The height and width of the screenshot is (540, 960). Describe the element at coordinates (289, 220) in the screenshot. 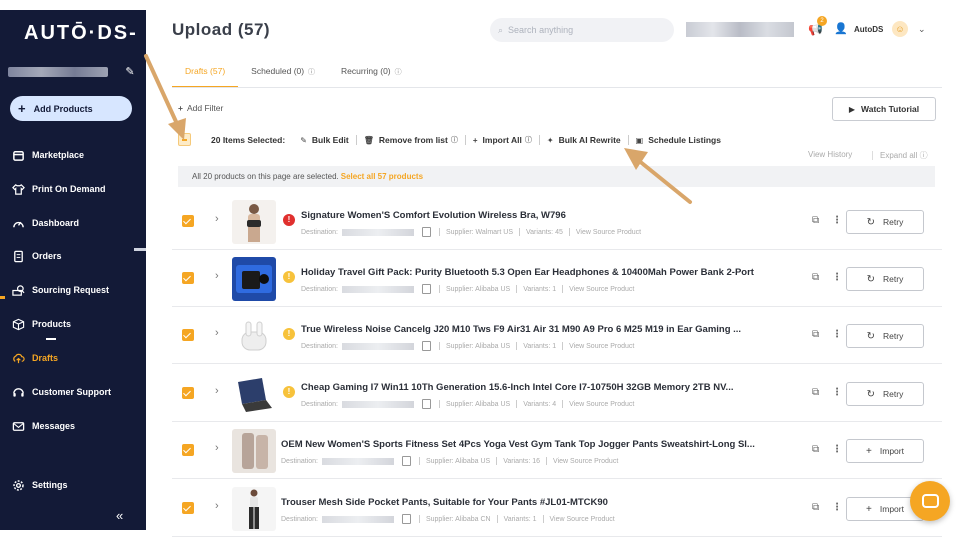

I see `error-status-icon: !` at that location.